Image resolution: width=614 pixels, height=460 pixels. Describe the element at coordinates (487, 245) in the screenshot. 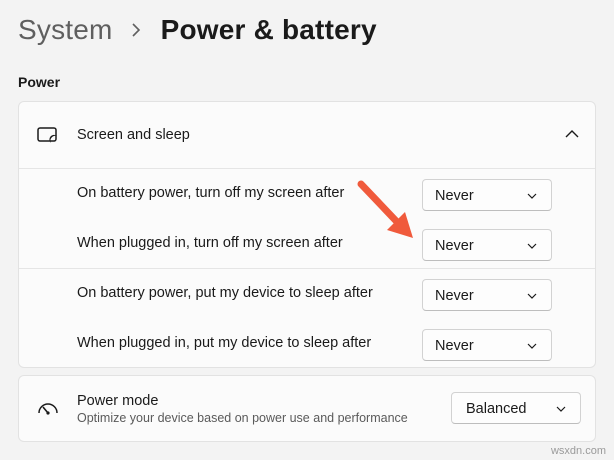

I see `plugged-screen-off-dropdown: Never` at that location.